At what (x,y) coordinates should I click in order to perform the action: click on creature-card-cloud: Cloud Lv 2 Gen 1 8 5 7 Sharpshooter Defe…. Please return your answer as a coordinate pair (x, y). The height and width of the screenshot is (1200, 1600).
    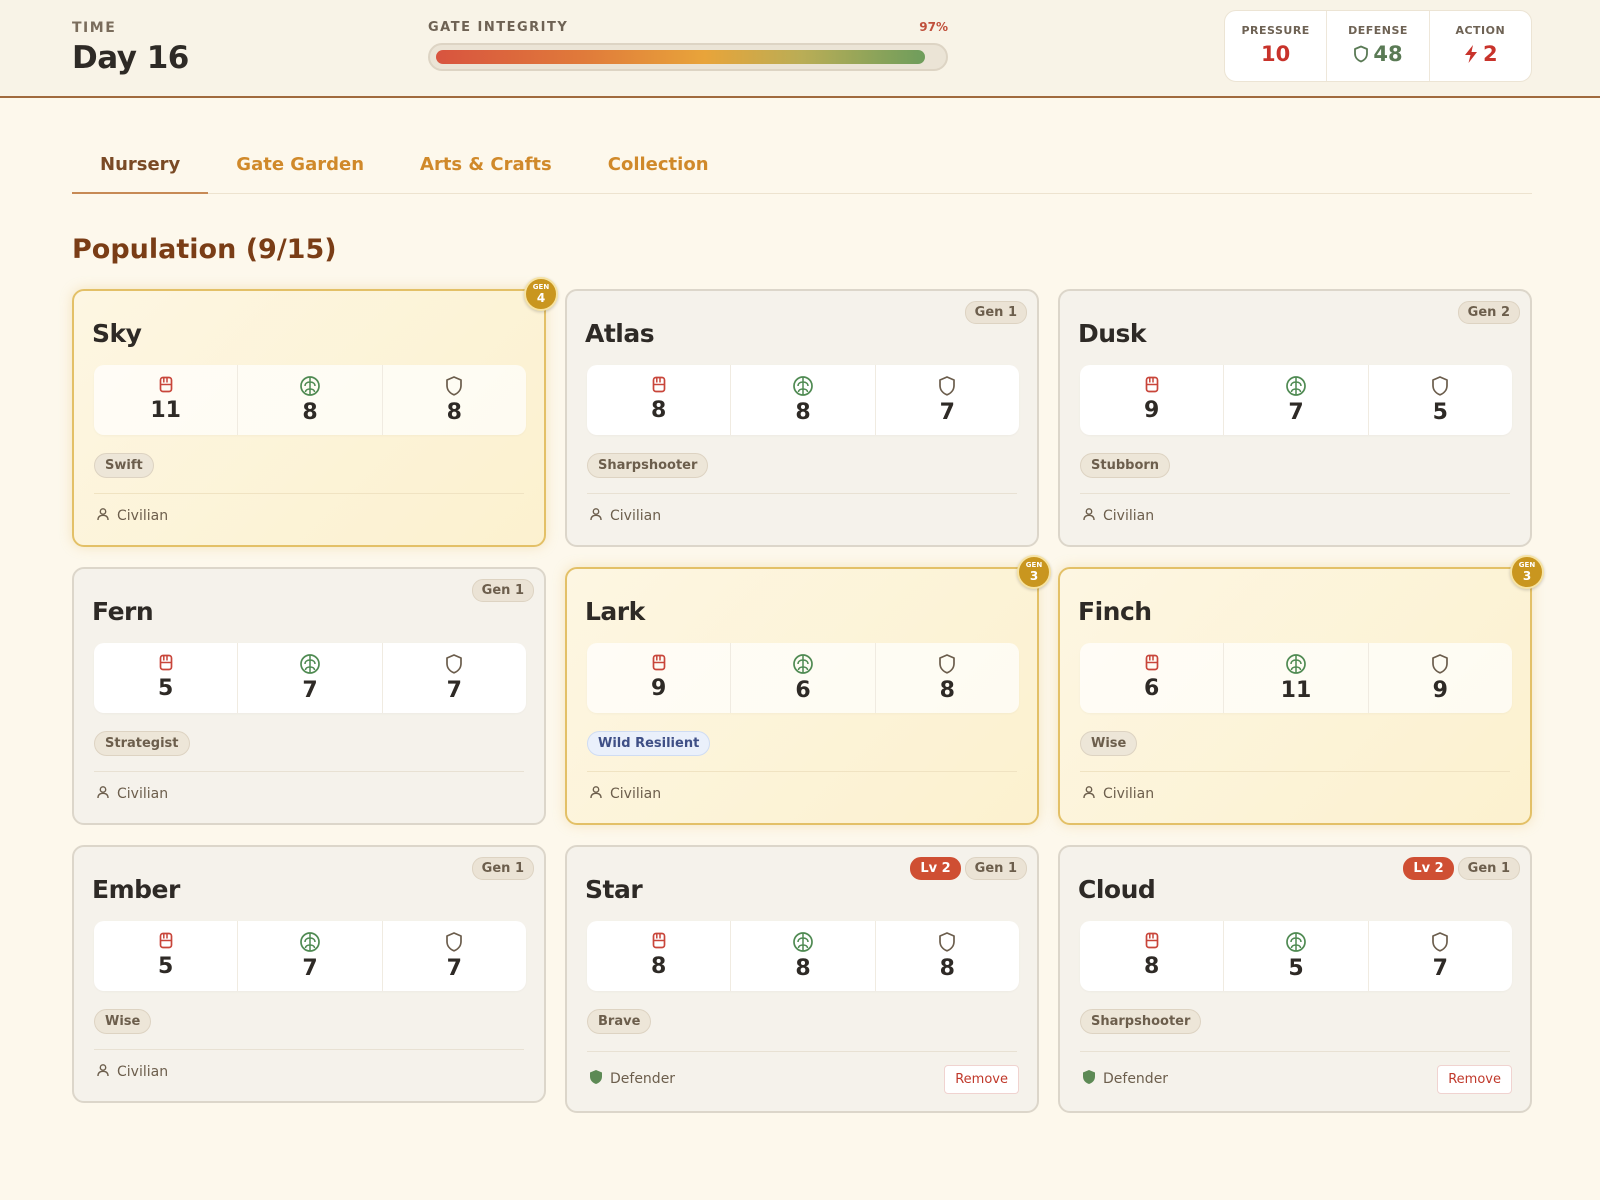
    Looking at the image, I should click on (1295, 979).